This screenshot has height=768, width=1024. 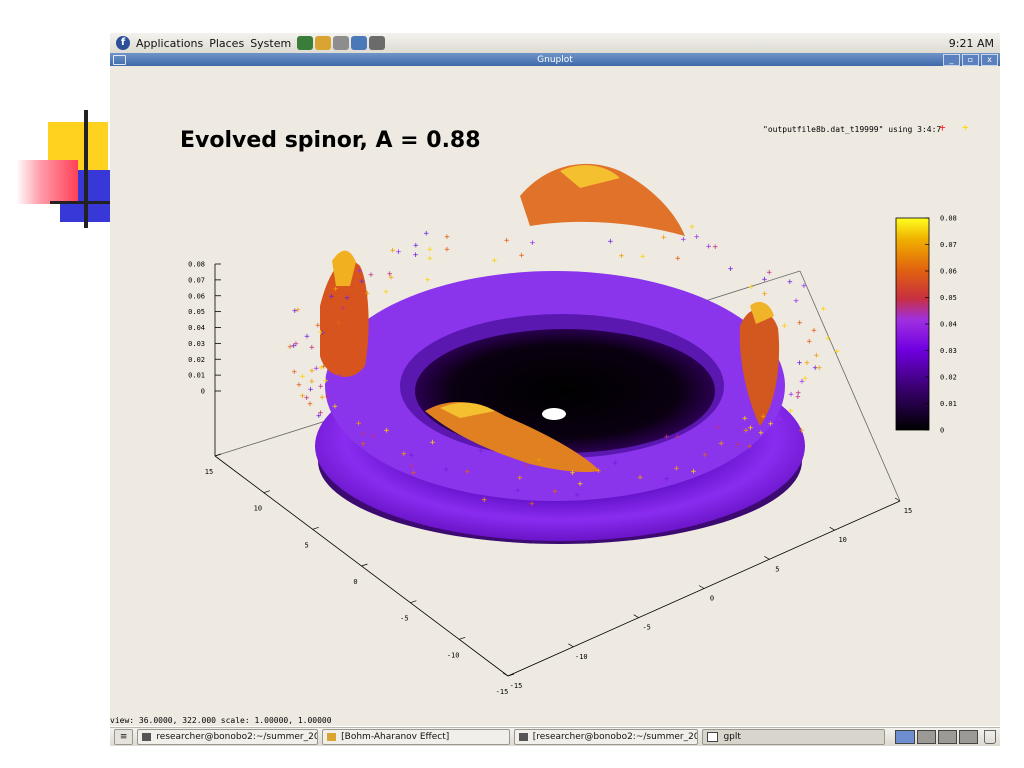 What do you see at coordinates (516, 686) in the screenshot?
I see `x-tick-label: -15` at bounding box center [516, 686].